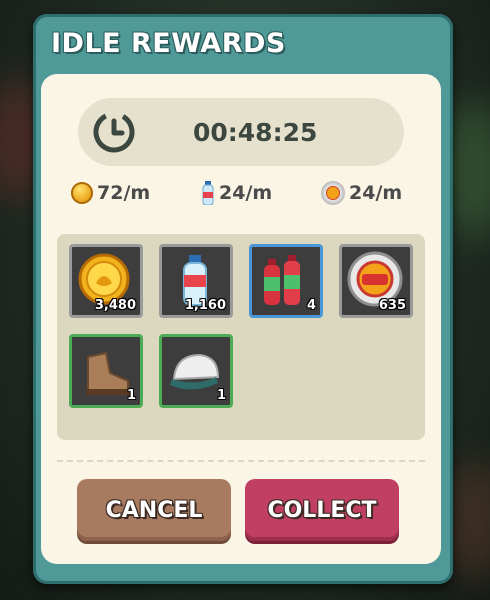 This screenshot has width=490, height=600. Describe the element at coordinates (286, 281) in the screenshot. I see `reward-slot-energy-drinks: 4` at that location.